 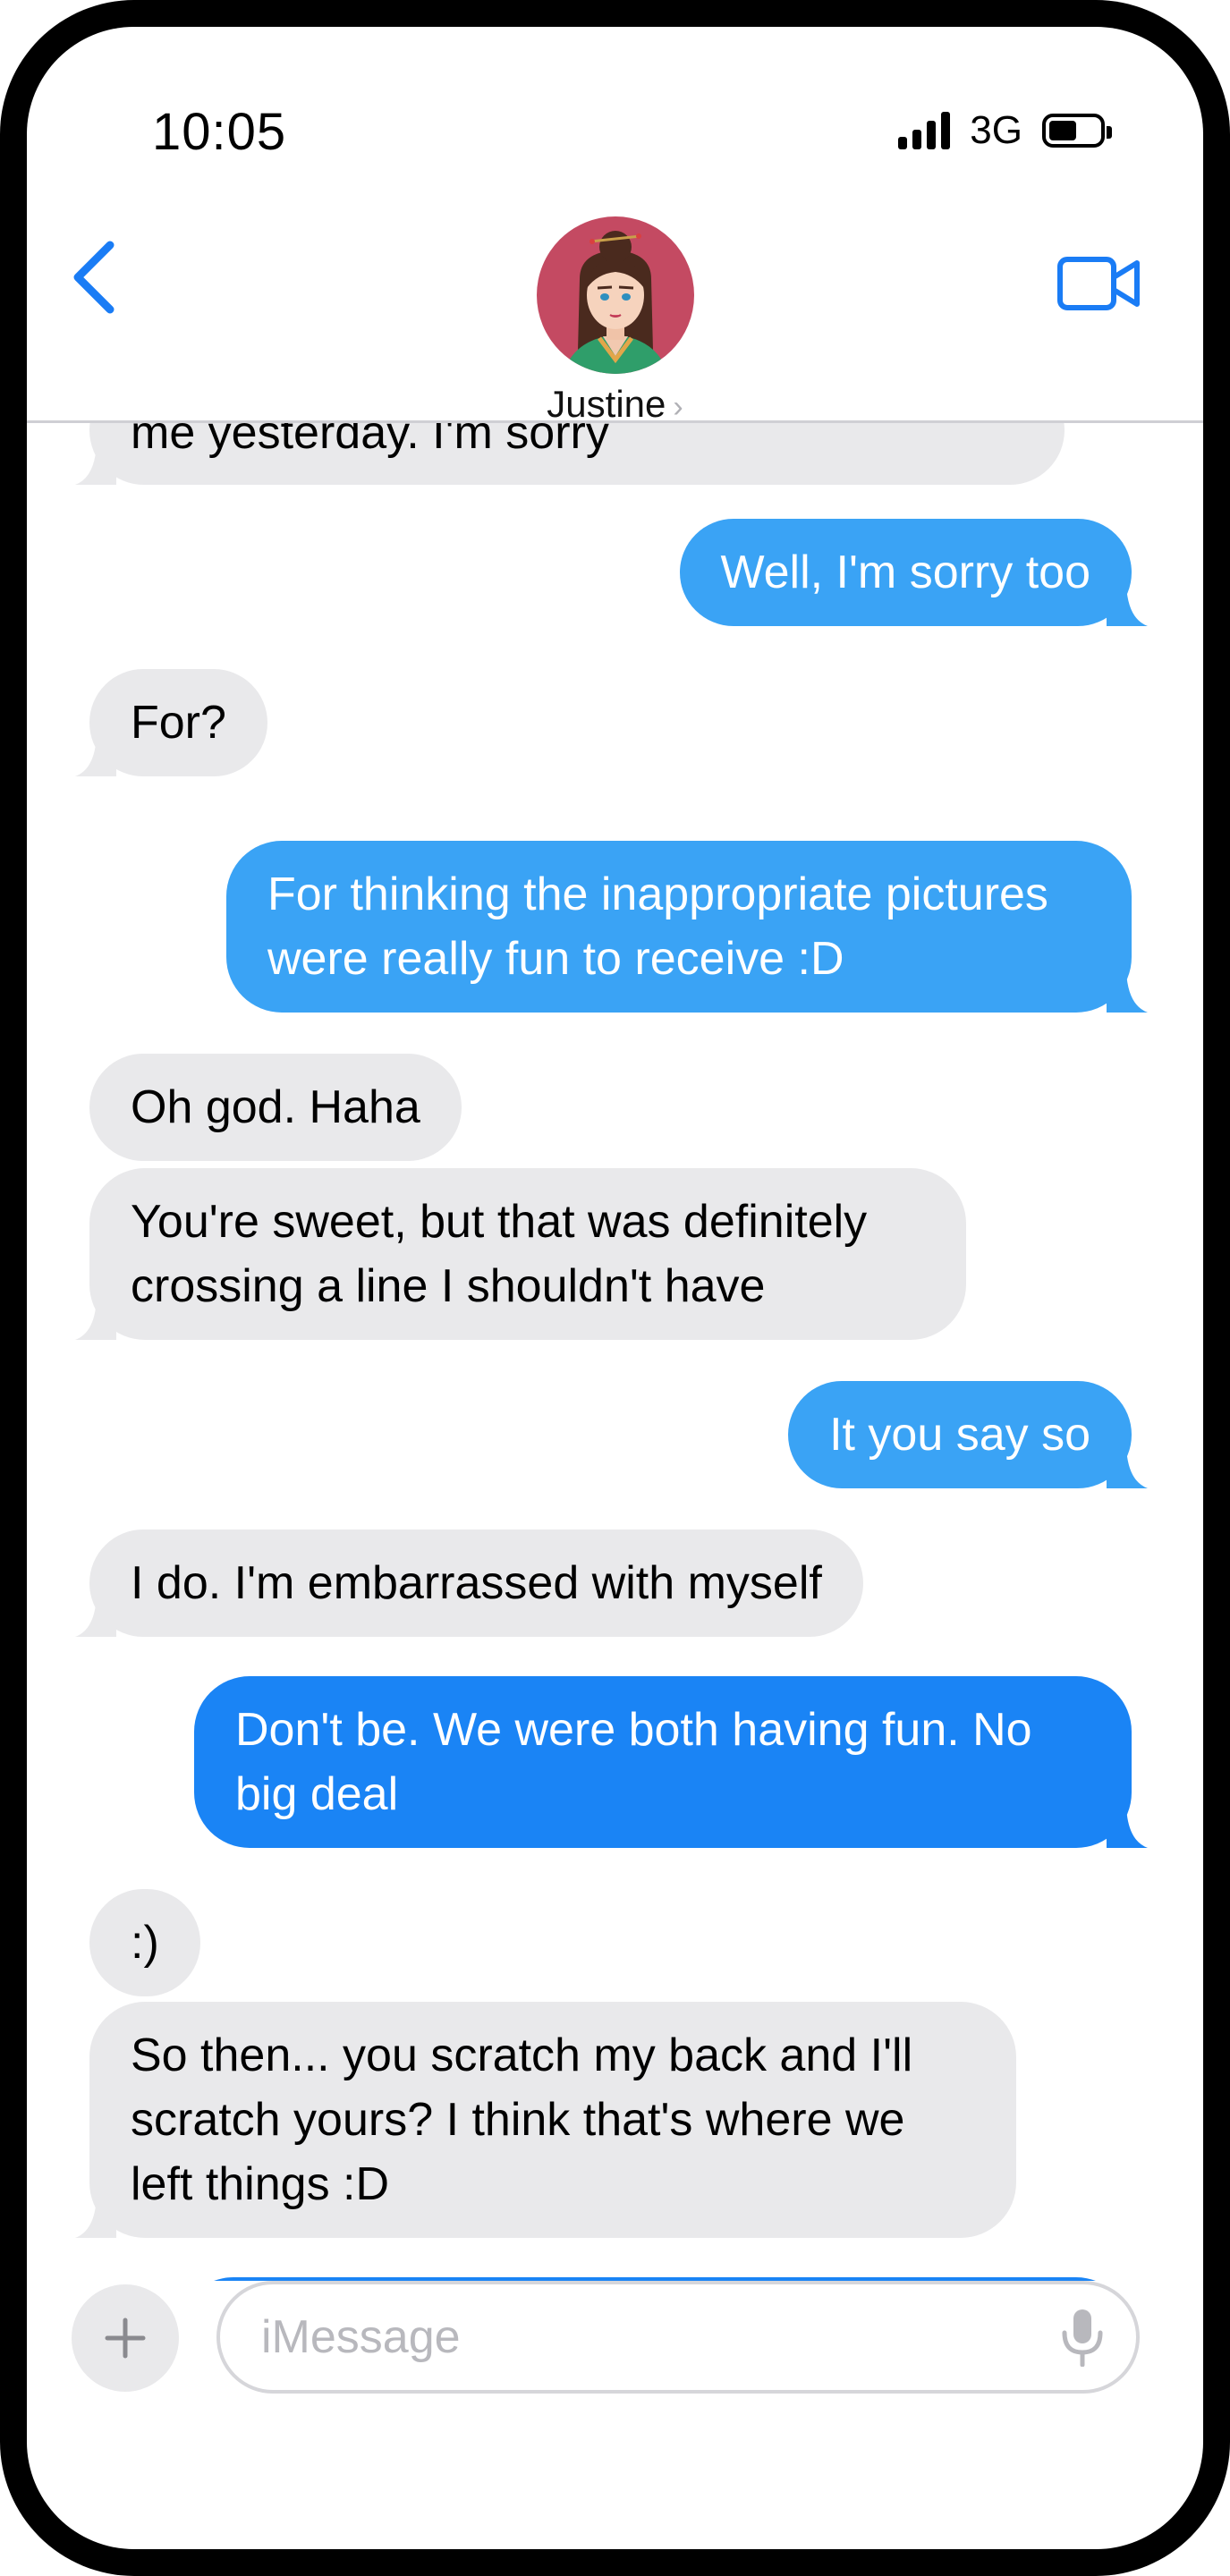 What do you see at coordinates (178, 723) in the screenshot?
I see `message-text: For?` at bounding box center [178, 723].